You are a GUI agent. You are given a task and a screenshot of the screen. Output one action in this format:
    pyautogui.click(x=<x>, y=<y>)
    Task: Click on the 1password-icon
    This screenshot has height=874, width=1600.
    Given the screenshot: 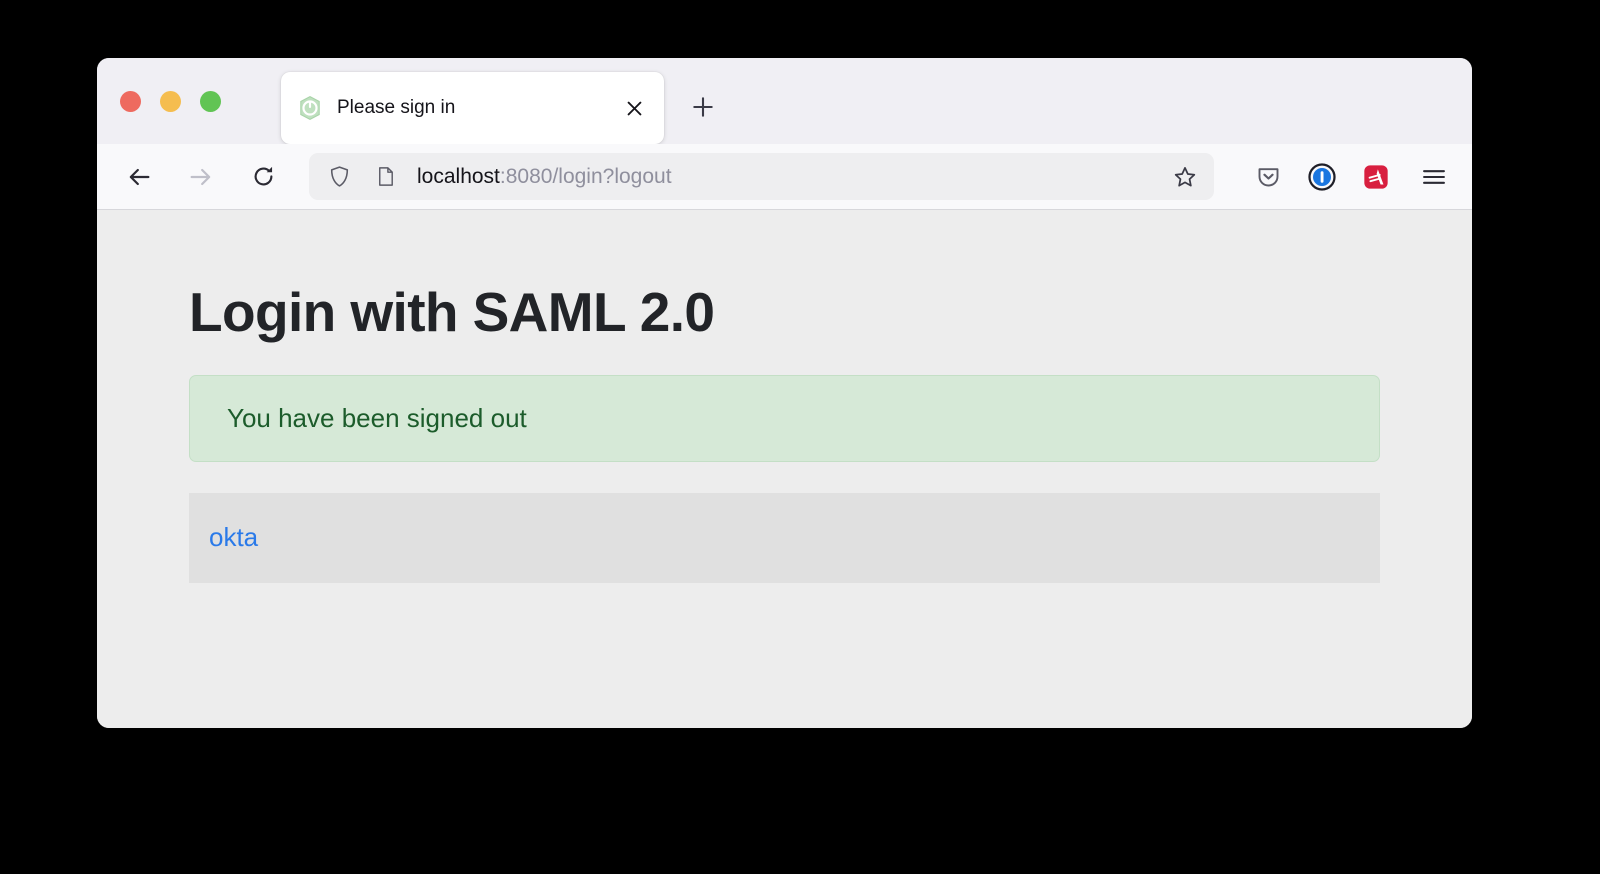 What is the action you would take?
    pyautogui.click(x=1322, y=176)
    